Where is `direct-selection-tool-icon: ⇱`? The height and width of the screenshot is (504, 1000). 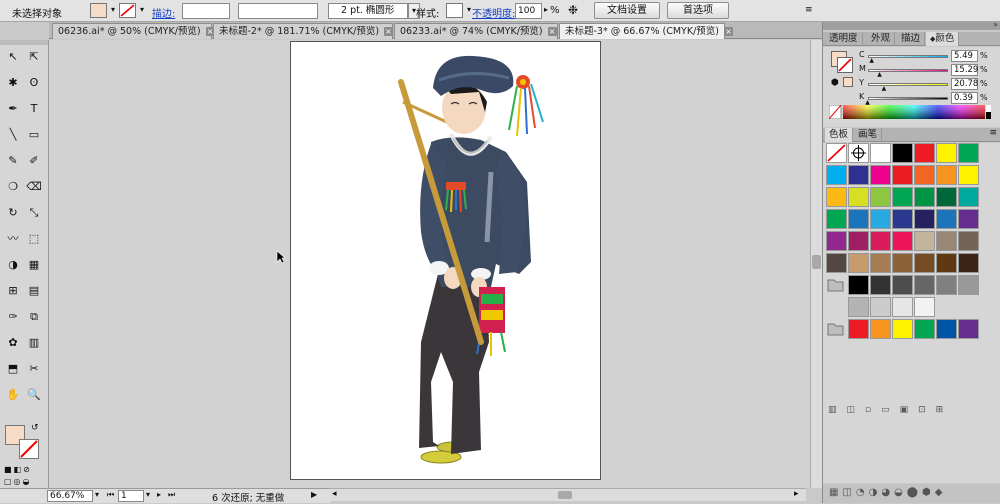 direct-selection-tool-icon: ⇱ is located at coordinates (34, 57).